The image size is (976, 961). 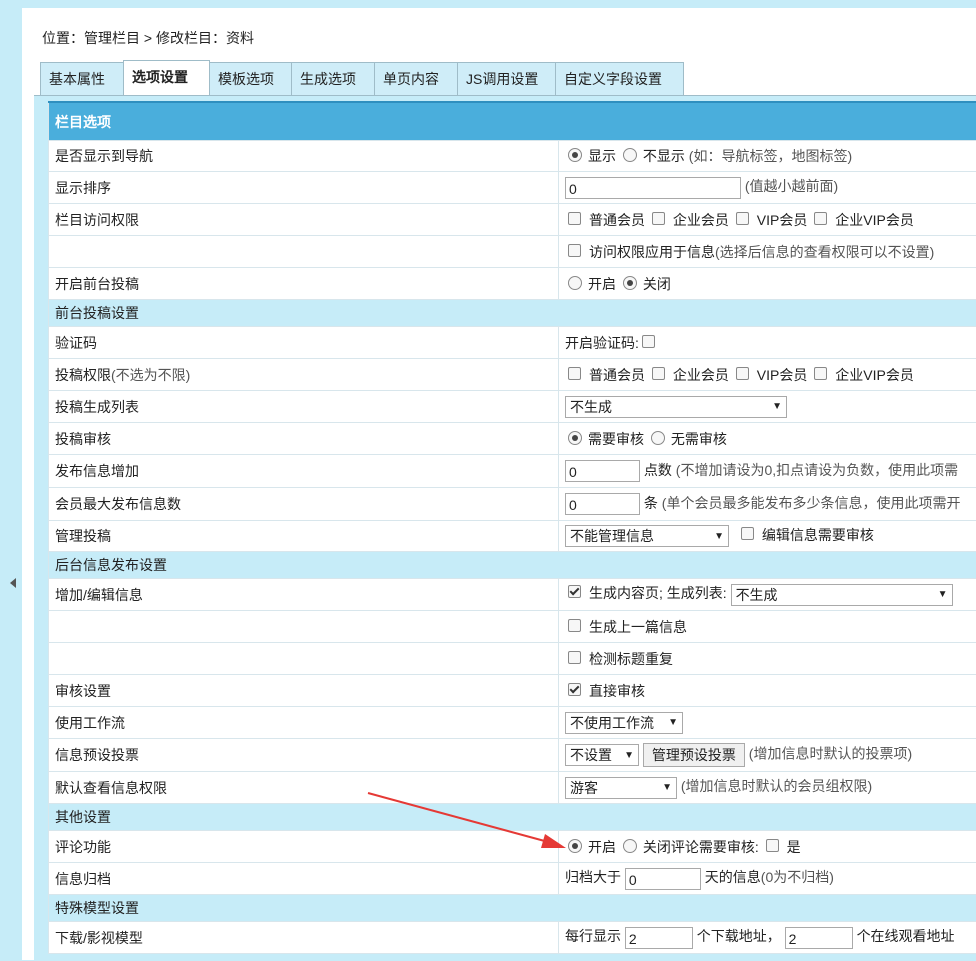 I want to click on radio-need-review, so click(x=575, y=438).